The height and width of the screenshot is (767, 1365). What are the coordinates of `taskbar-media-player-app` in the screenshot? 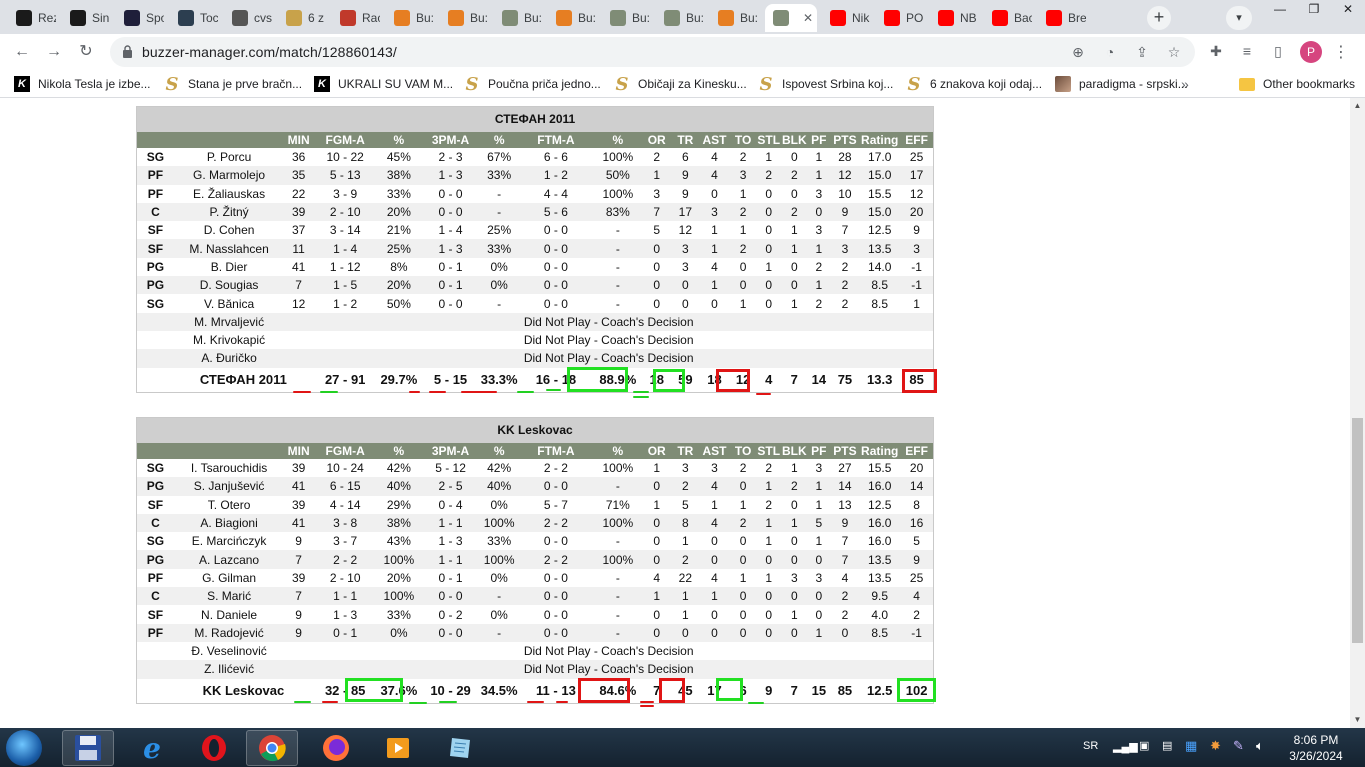 It's located at (398, 748).